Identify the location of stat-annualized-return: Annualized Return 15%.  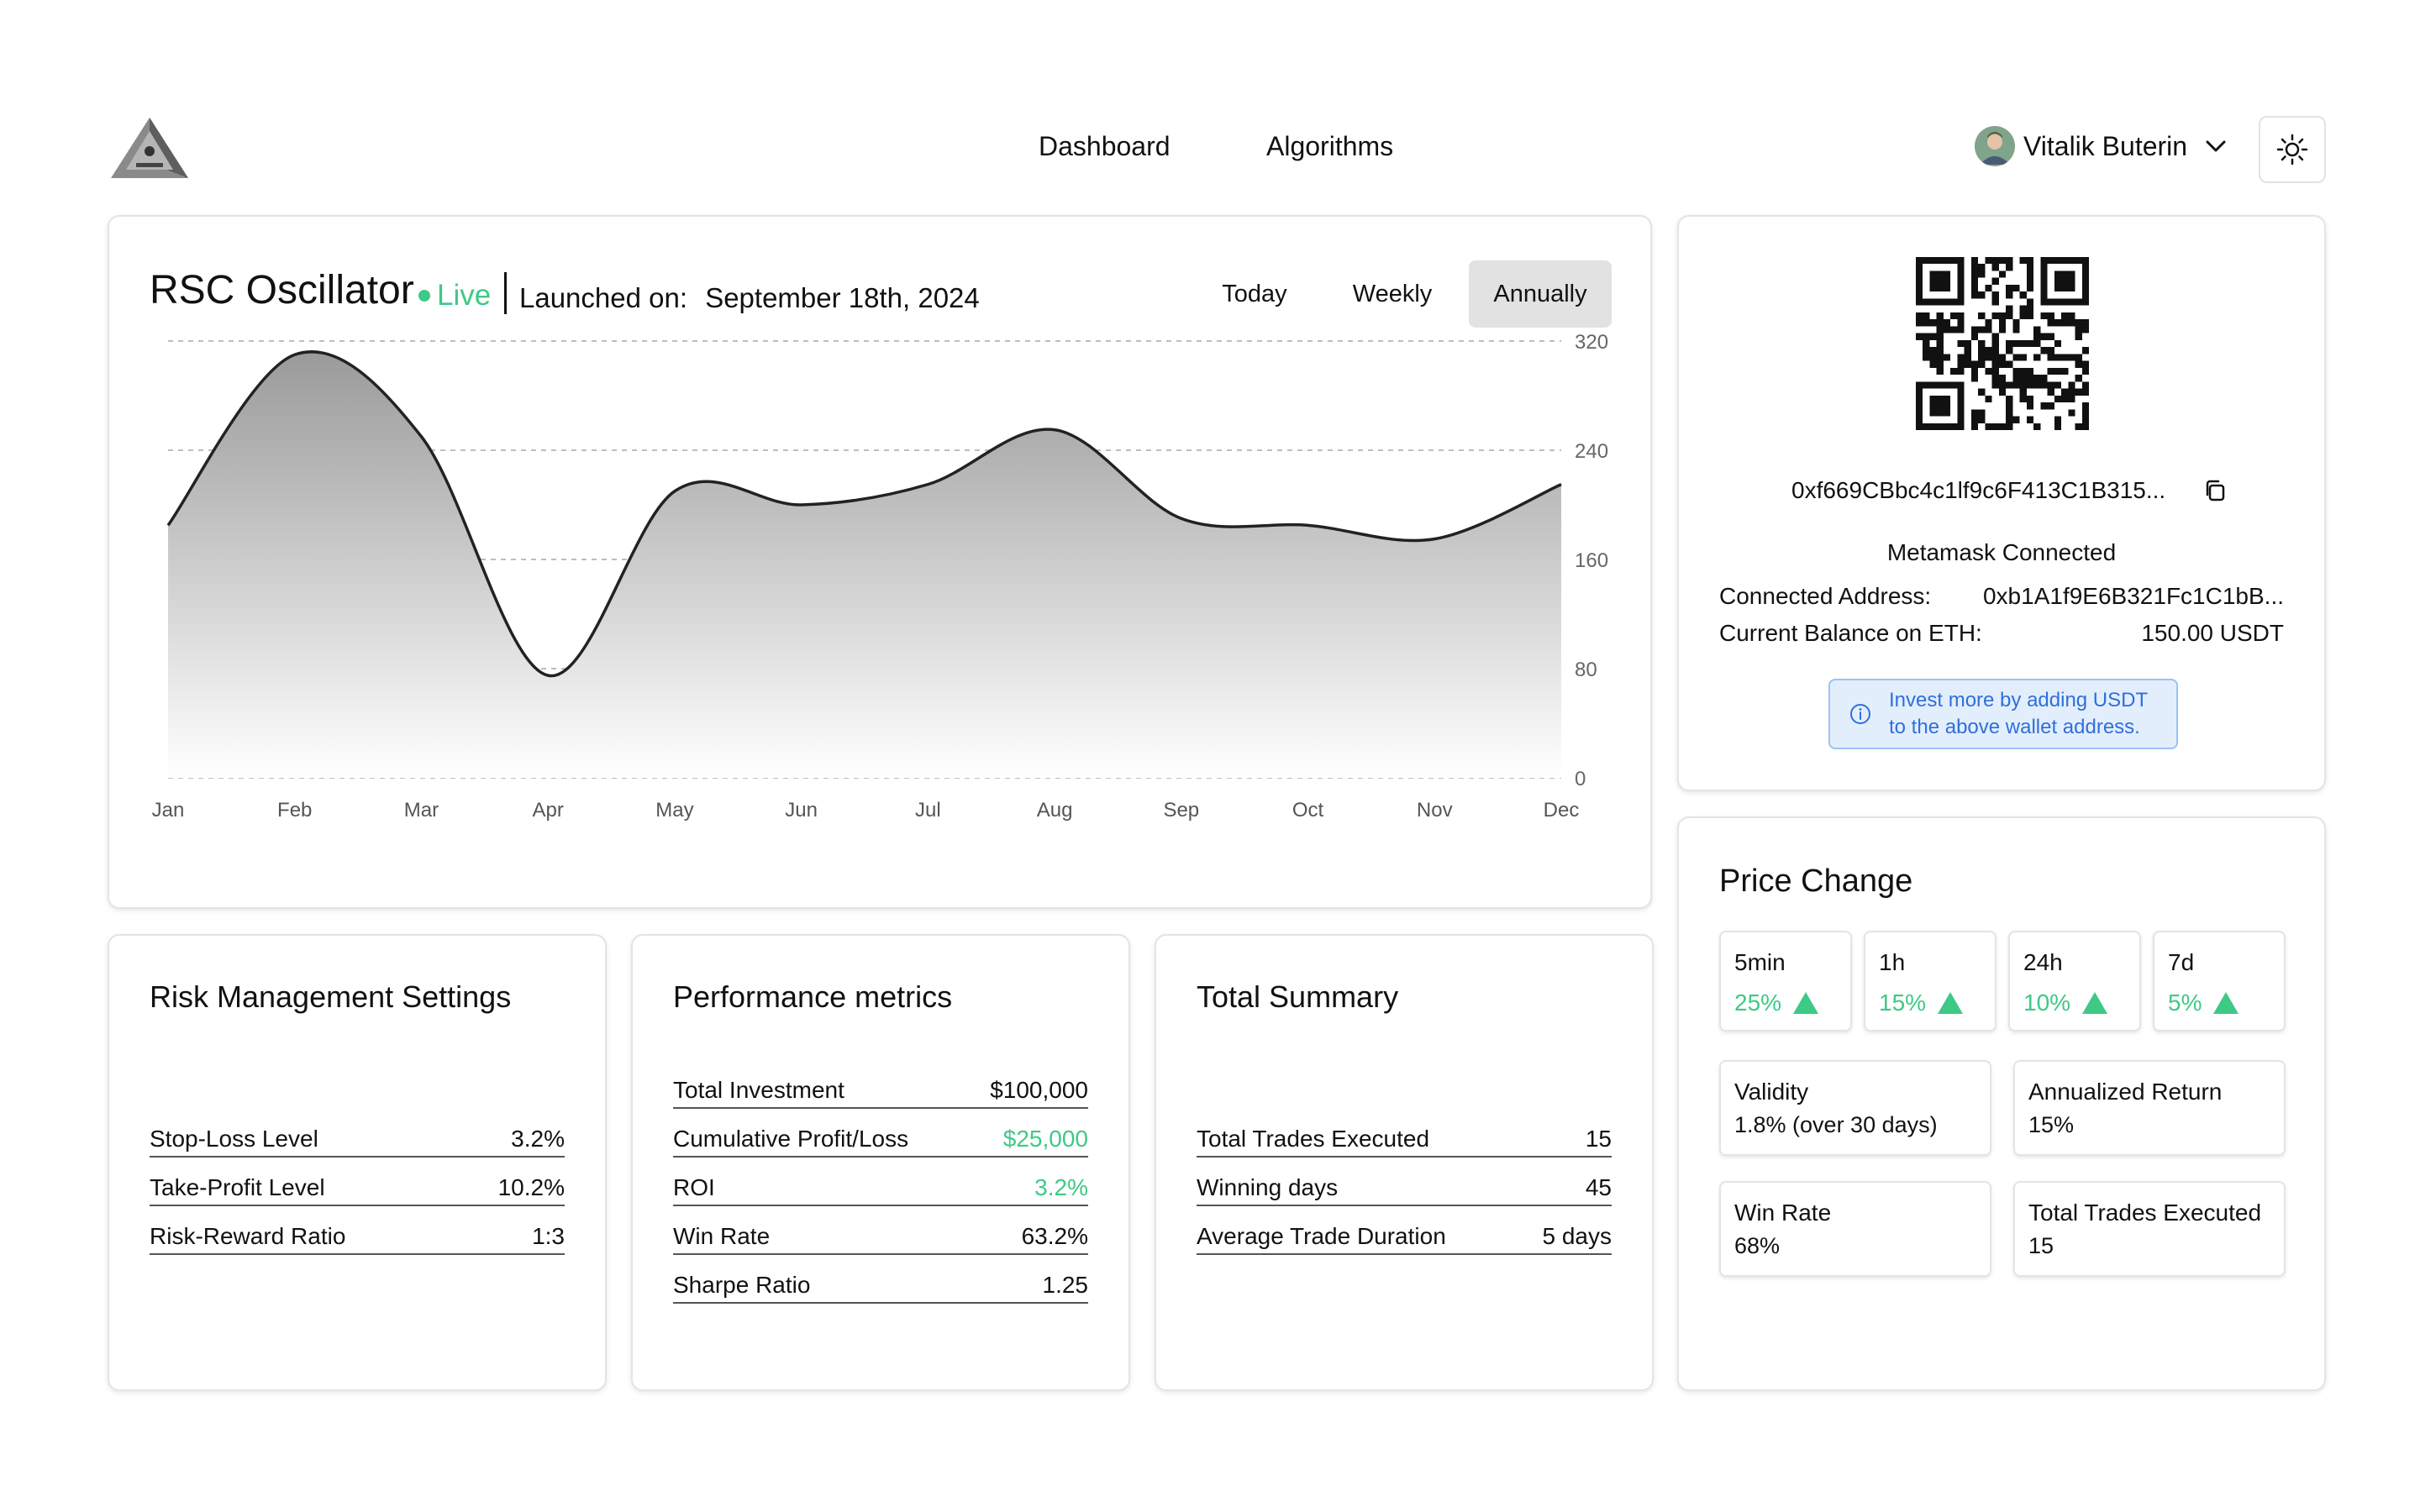
(2149, 1108).